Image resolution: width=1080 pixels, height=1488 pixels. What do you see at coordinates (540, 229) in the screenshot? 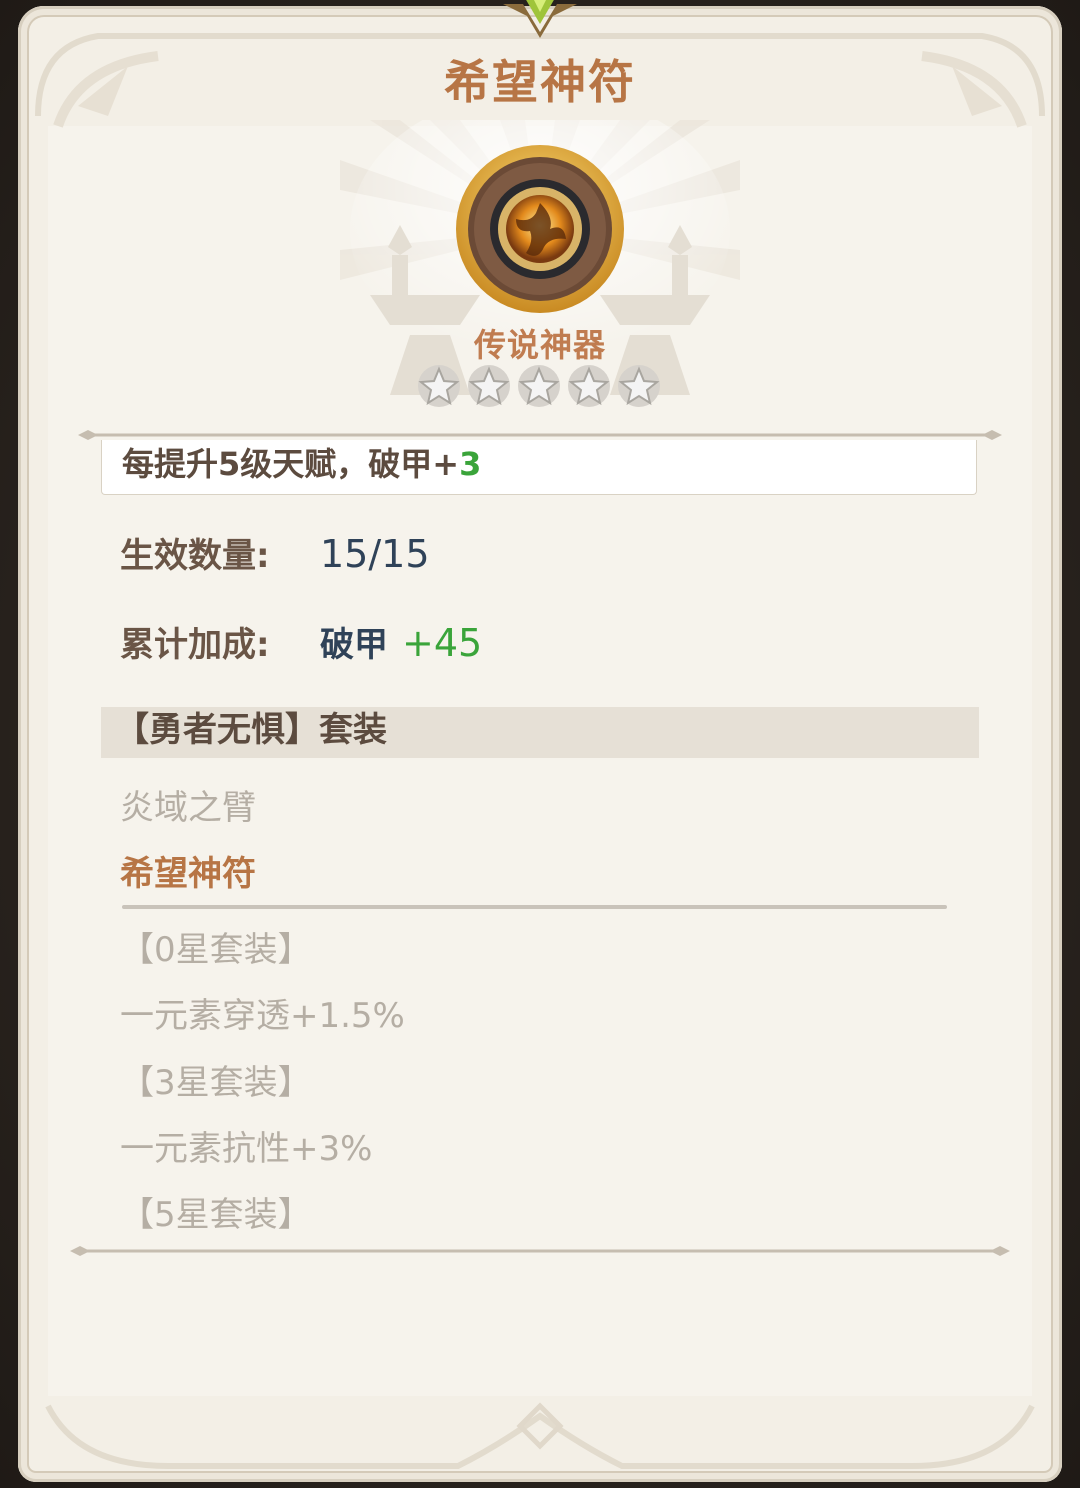
I see `hope-rune-artifact-icon` at bounding box center [540, 229].